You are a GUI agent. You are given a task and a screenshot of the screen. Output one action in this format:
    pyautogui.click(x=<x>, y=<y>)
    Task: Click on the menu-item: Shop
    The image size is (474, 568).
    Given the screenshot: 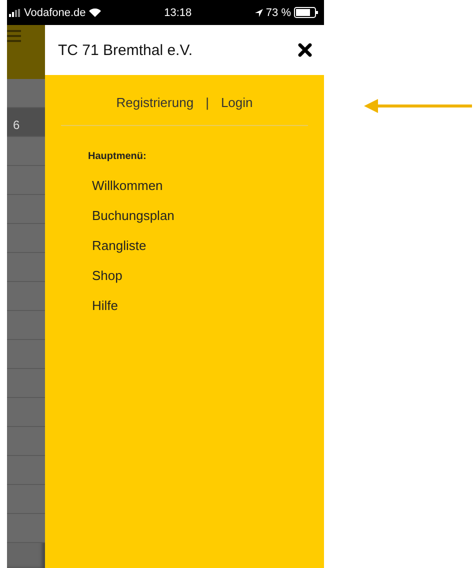 What is the action you would take?
    pyautogui.click(x=107, y=275)
    